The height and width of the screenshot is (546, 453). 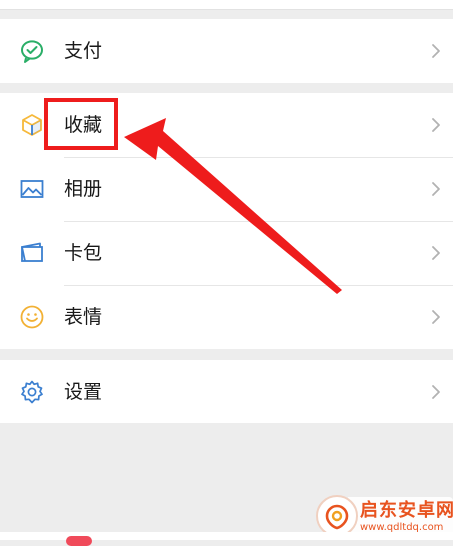 I want to click on menu-item-stickers-label: 表情, so click(x=83, y=317).